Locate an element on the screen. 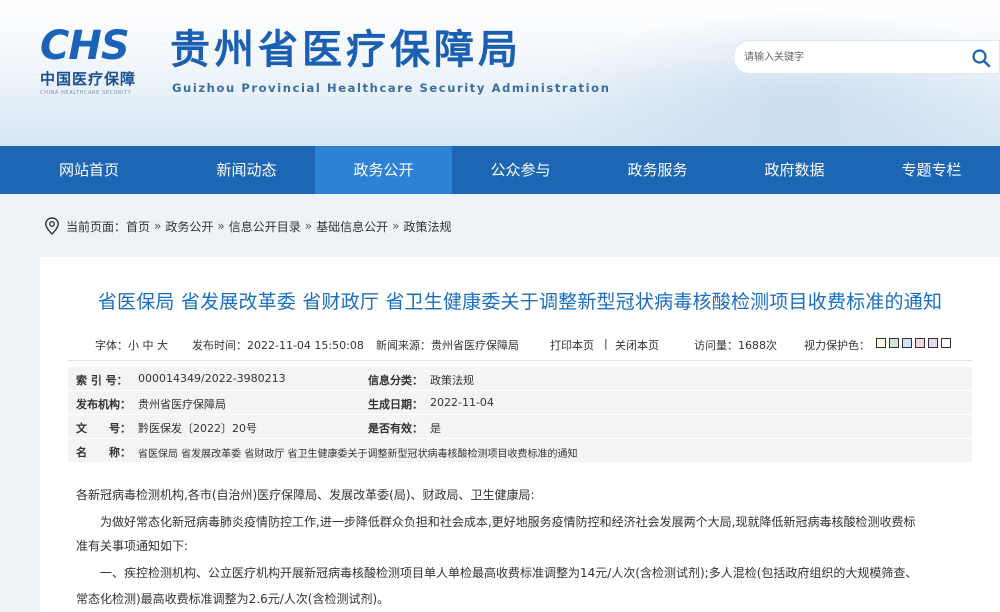  publish-time: 发布时间：2022-11-04 15:50:08 is located at coordinates (278, 345).